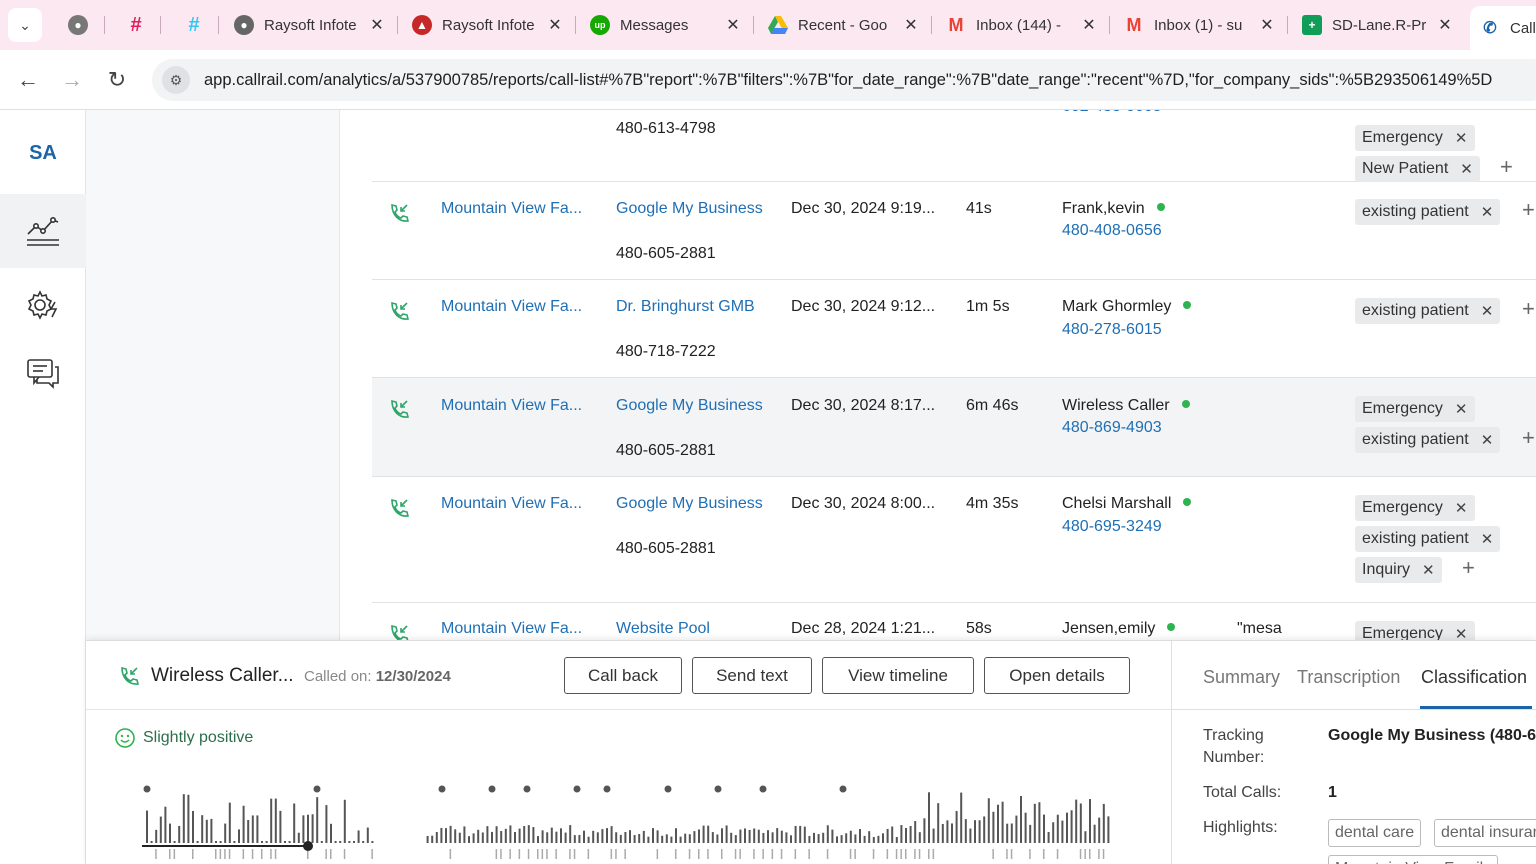 The image size is (1536, 864). I want to click on source-link: Dr. Bringhurst GMB, so click(685, 307).